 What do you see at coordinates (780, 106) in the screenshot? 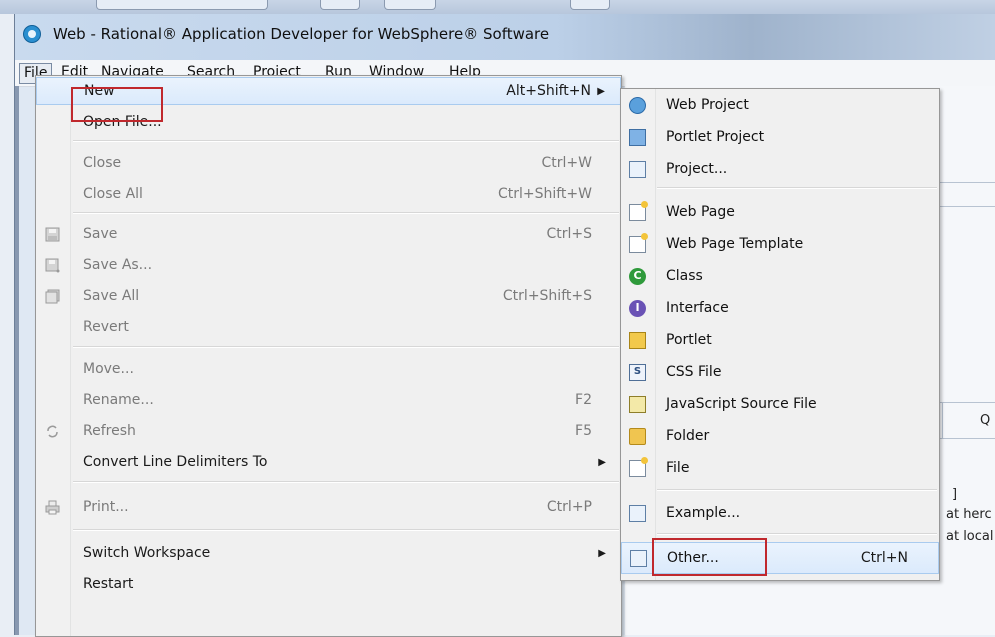
I see `submenu-item-web-project: Web Project` at bounding box center [780, 106].